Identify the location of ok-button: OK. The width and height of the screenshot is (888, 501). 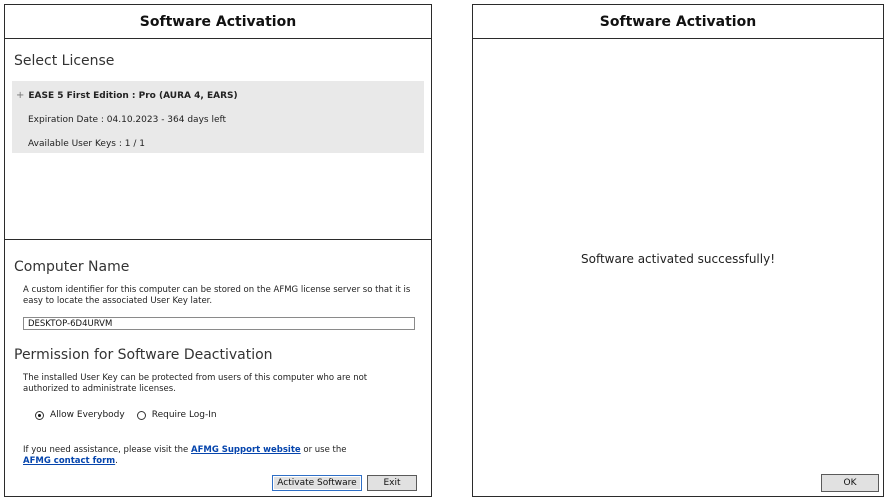
(850, 483).